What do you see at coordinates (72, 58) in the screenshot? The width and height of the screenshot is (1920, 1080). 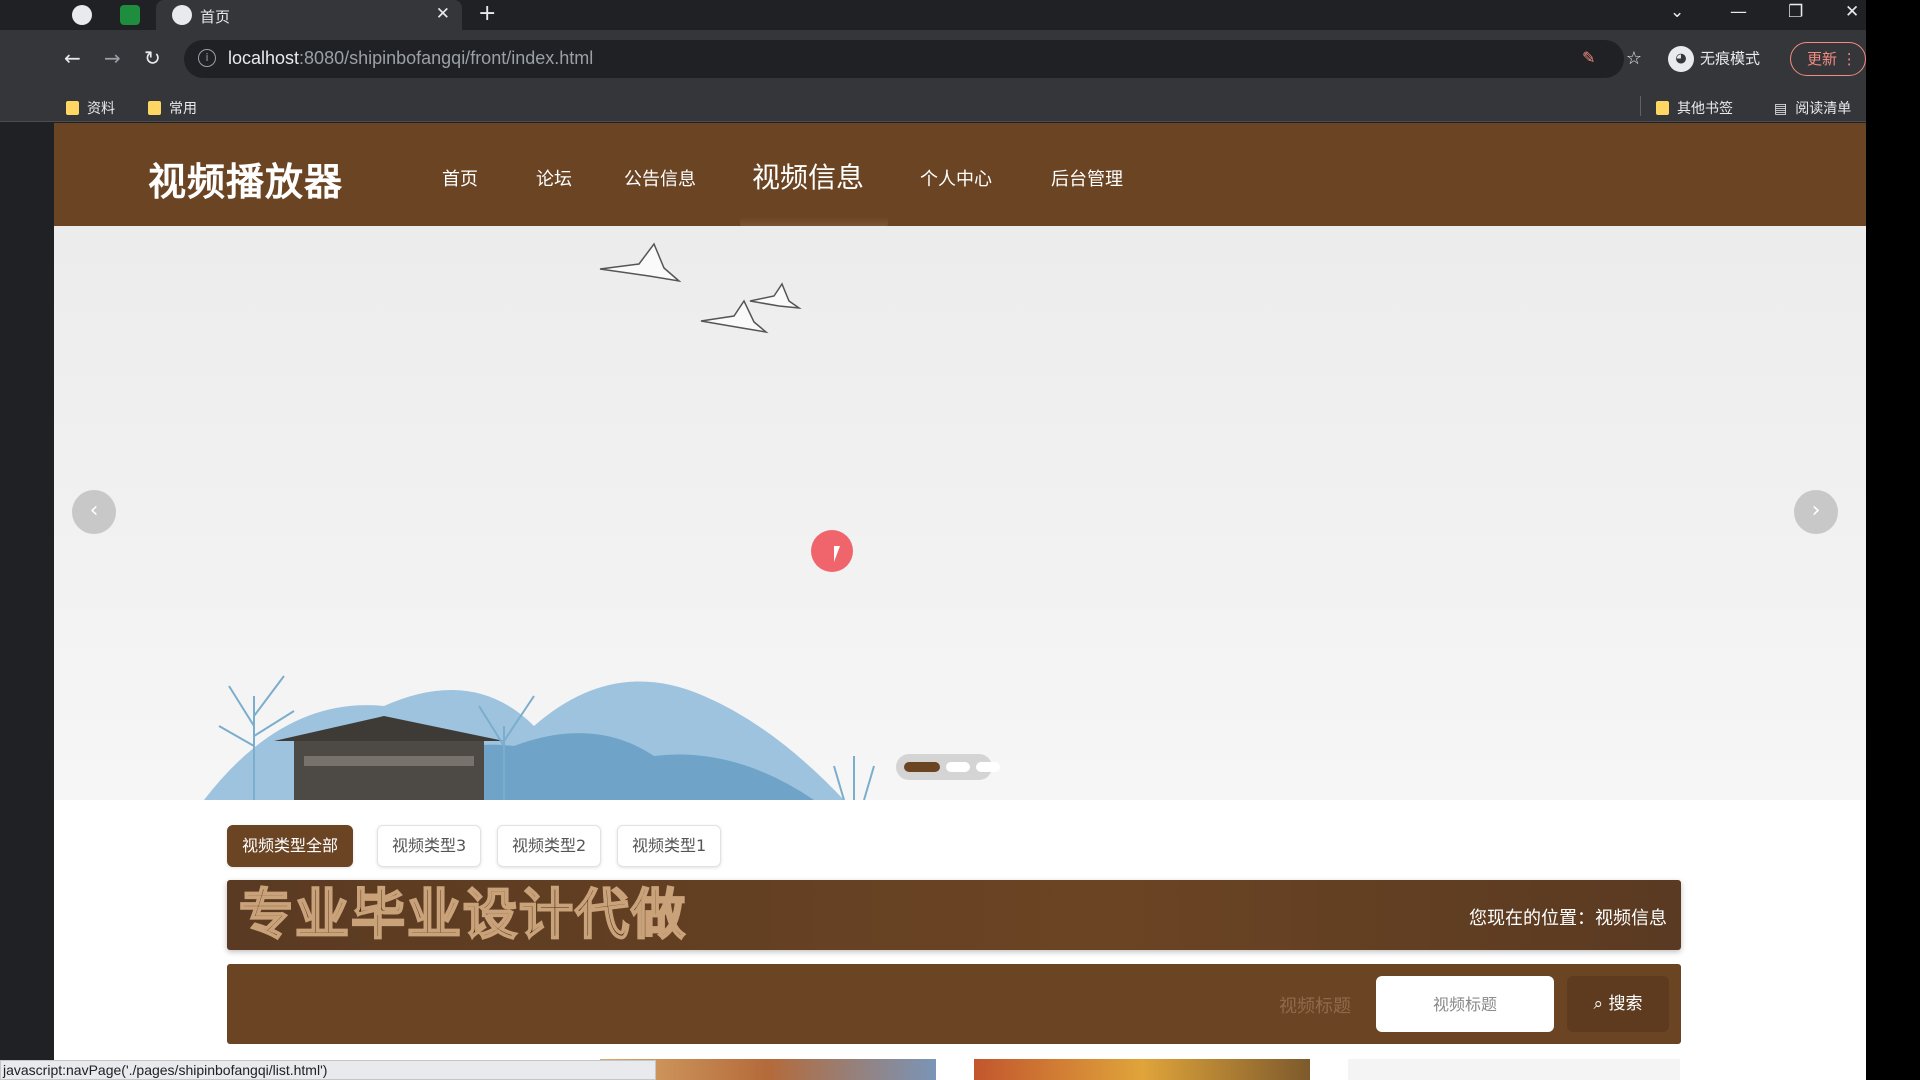 I see `back-icon: ←` at bounding box center [72, 58].